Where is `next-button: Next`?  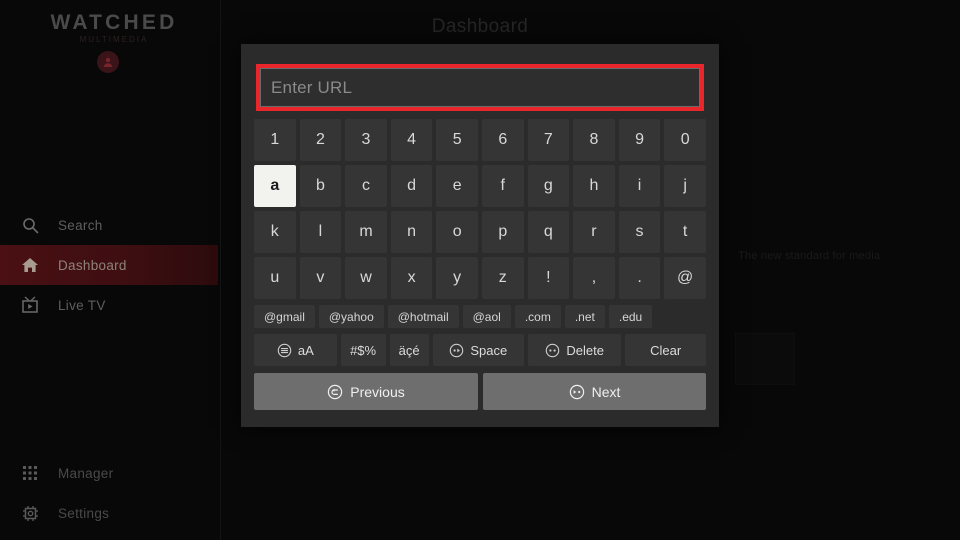 next-button: Next is located at coordinates (594, 391).